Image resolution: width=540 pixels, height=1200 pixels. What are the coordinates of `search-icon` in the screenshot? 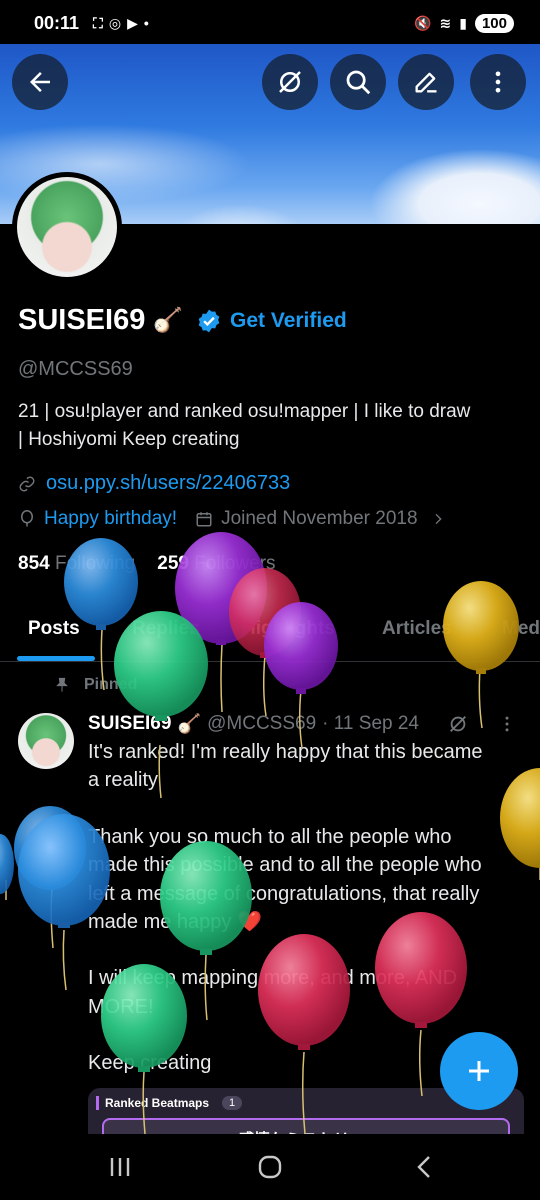 It's located at (358, 82).